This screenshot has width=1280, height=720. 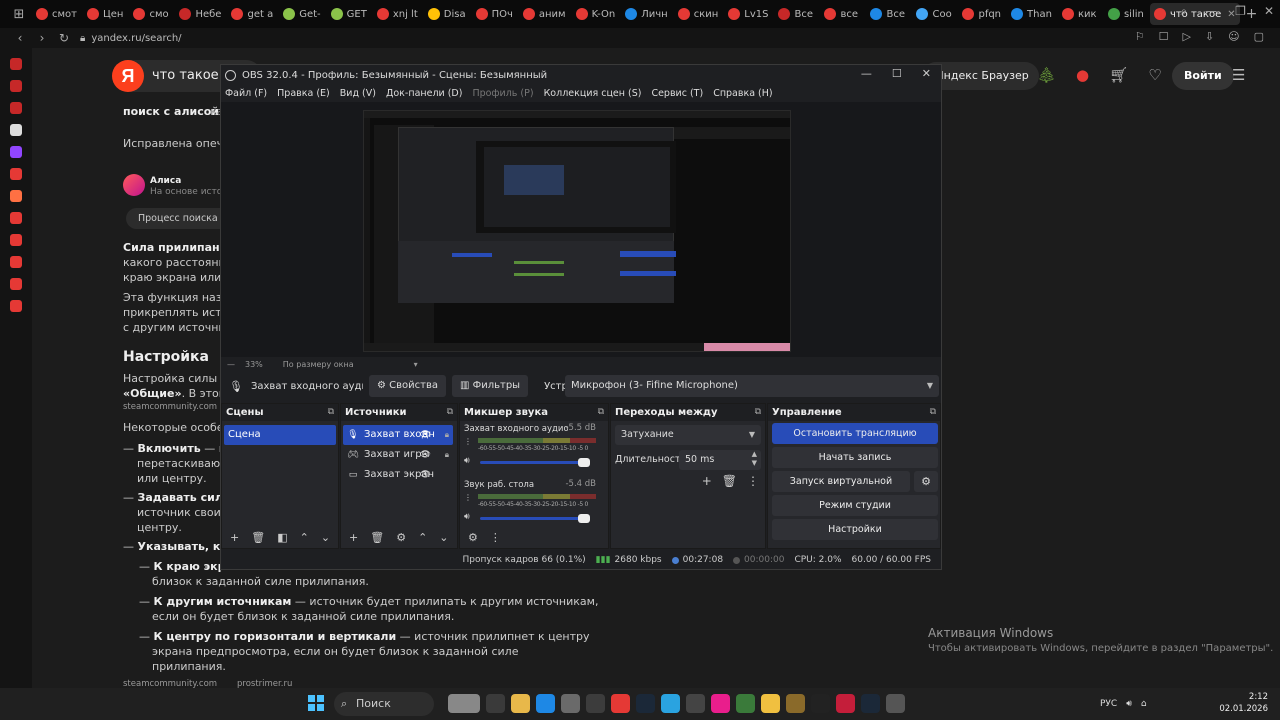 What do you see at coordinates (349, 14) in the screenshot?
I see `browser-tab: GET` at bounding box center [349, 14].